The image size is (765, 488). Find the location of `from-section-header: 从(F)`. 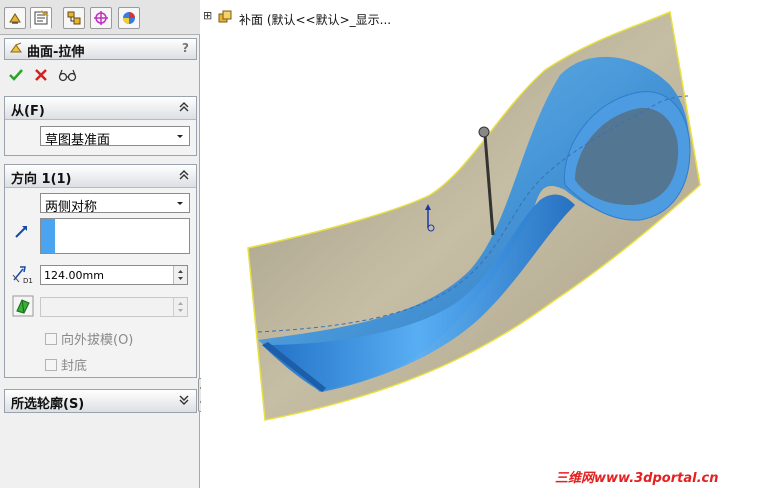

from-section-header: 从(F) is located at coordinates (100, 108).